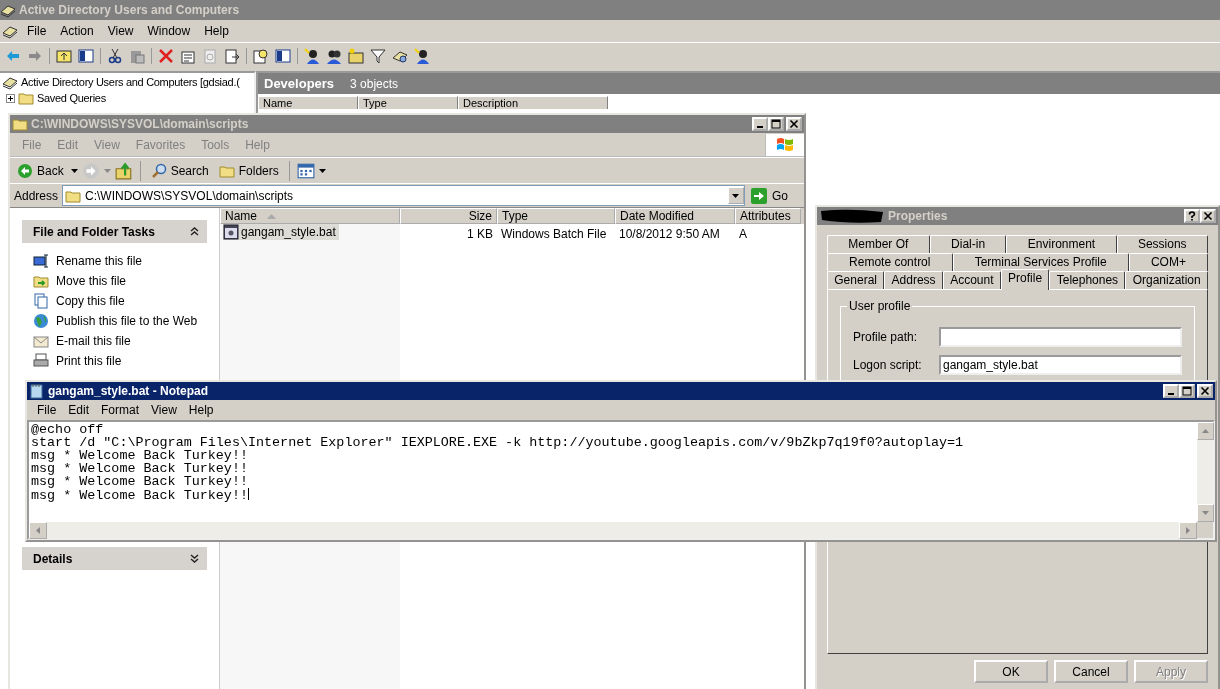 This screenshot has width=1220, height=689. Describe the element at coordinates (71, 98) in the screenshot. I see `tree-item: Saved Queries` at that location.